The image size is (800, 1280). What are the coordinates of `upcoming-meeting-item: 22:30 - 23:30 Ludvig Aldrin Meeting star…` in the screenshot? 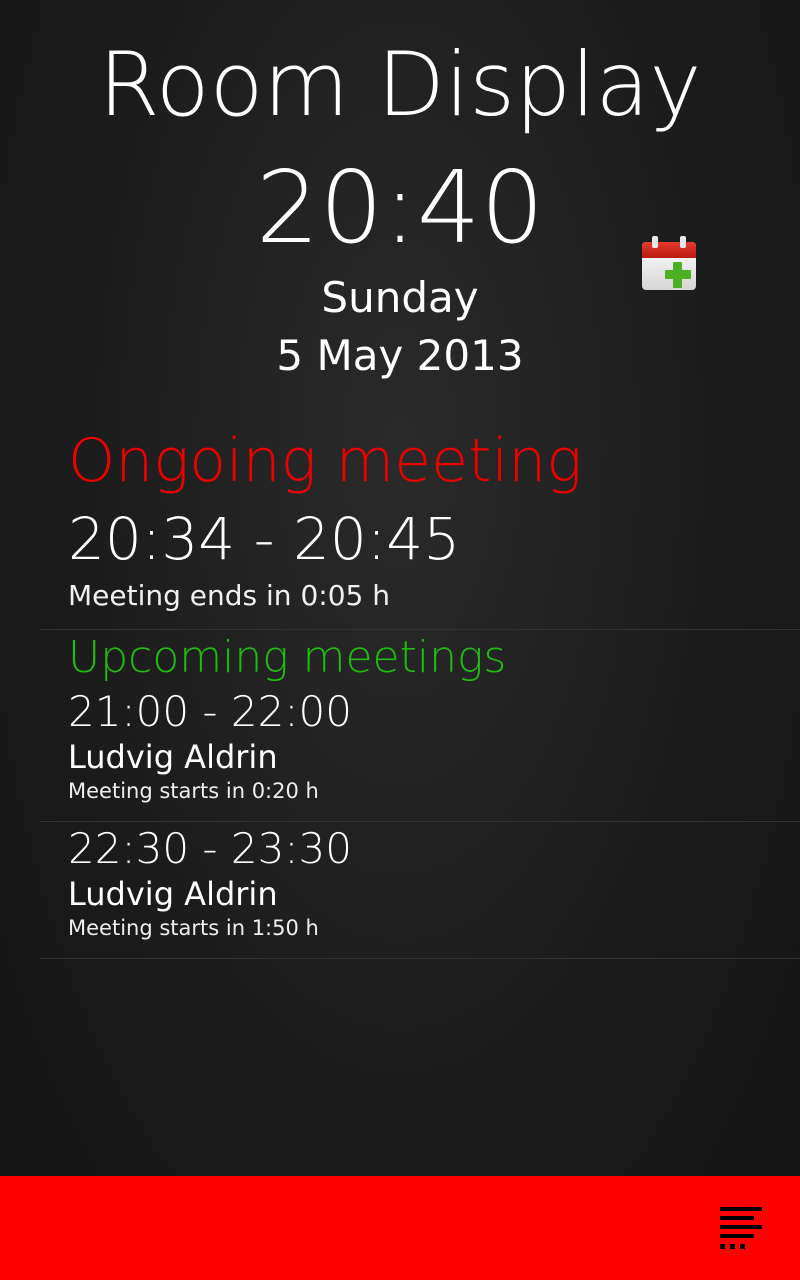 It's located at (418, 883).